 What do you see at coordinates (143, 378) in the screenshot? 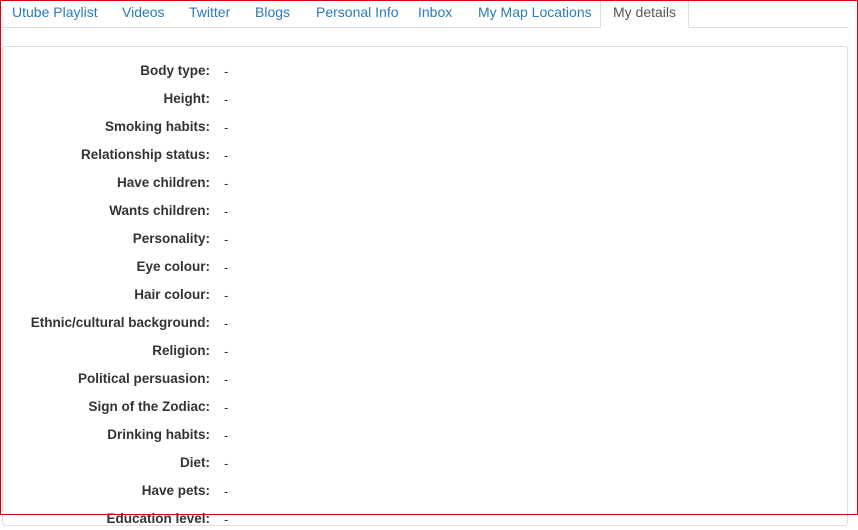
I see `detail-label: Political persuasion:` at bounding box center [143, 378].